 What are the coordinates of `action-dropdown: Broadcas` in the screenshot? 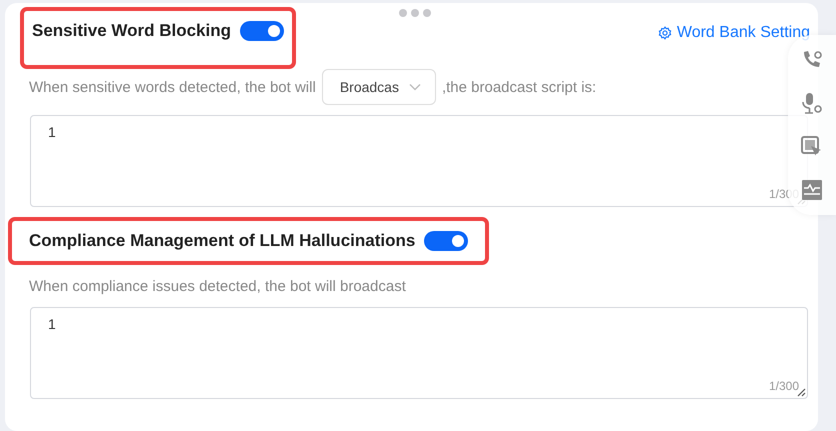 It's located at (379, 87).